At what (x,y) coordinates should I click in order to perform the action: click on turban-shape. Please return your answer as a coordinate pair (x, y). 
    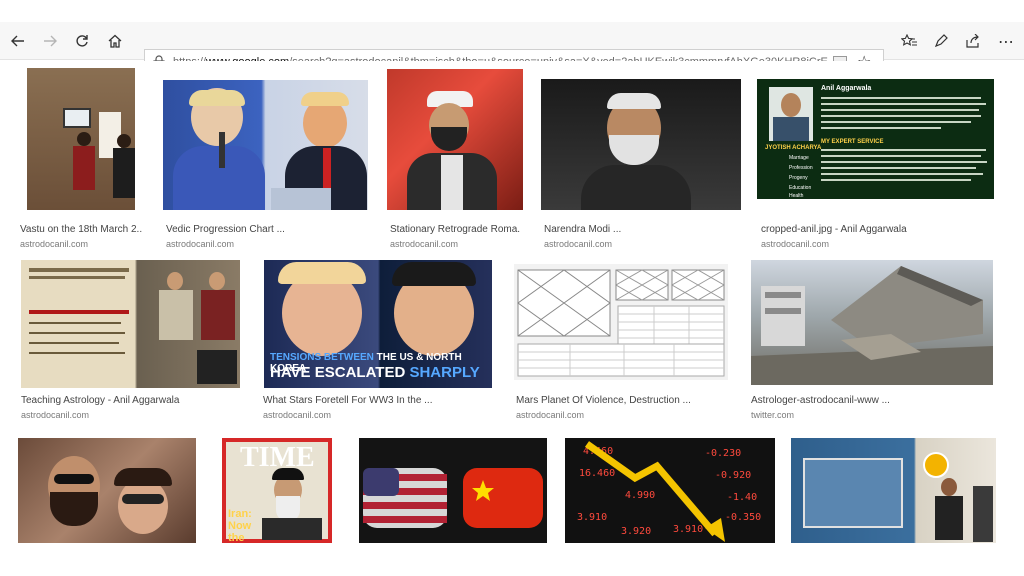
    Looking at the image, I should click on (288, 474).